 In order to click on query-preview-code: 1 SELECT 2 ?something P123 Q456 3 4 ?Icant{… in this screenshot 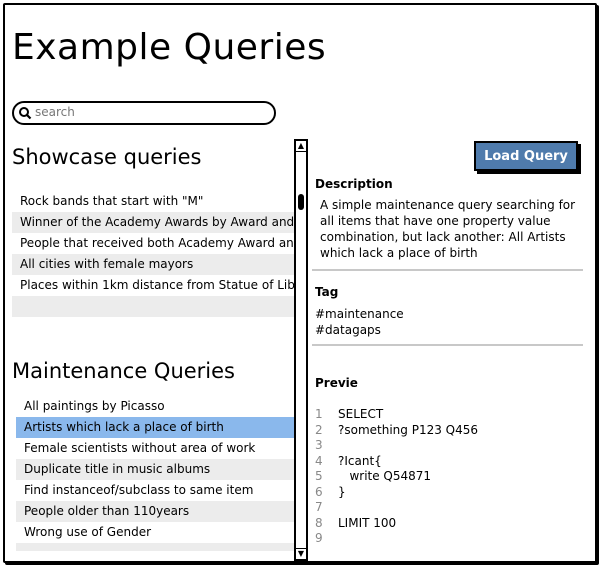, I will do `click(396, 477)`.